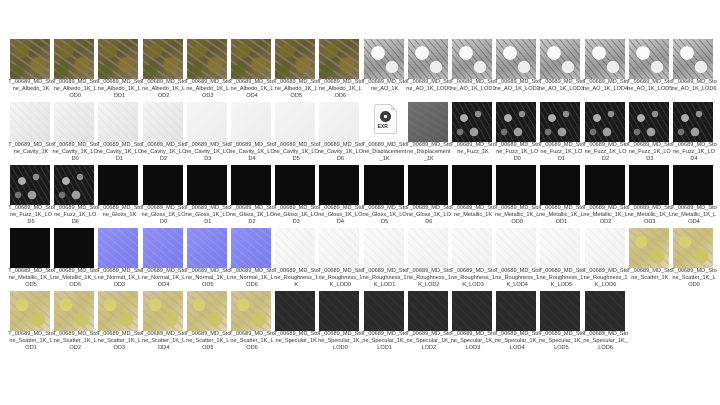 This screenshot has height=405, width=720. Describe the element at coordinates (605, 69) in the screenshot. I see `file-item: T_00689_MD_Stone_AO_1K_LOD4` at that location.